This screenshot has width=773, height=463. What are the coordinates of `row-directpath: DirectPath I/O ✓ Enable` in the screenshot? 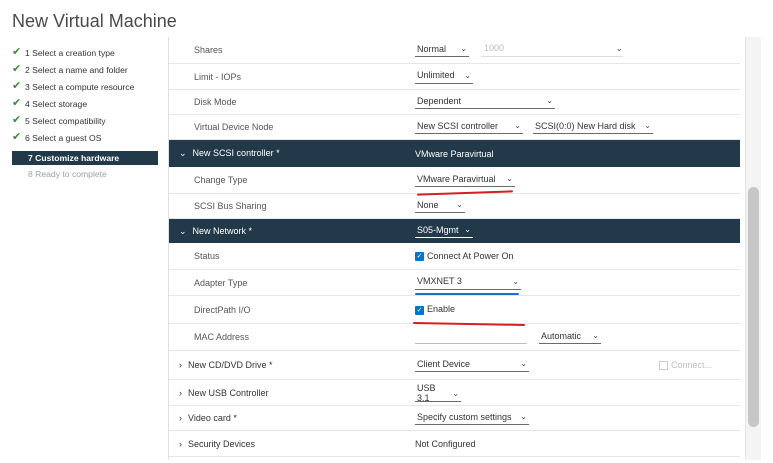 It's located at (454, 310).